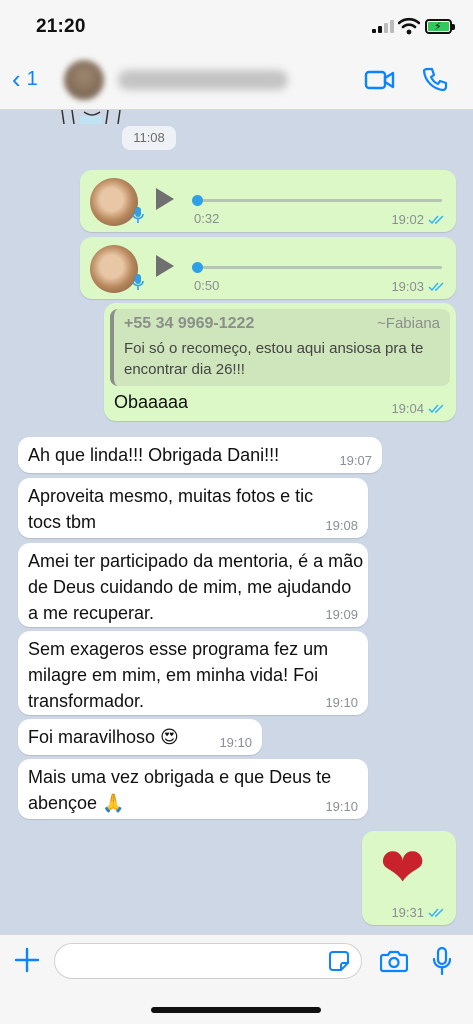 This screenshot has height=1024, width=473. Describe the element at coordinates (394, 961) in the screenshot. I see `camera-icon` at that location.